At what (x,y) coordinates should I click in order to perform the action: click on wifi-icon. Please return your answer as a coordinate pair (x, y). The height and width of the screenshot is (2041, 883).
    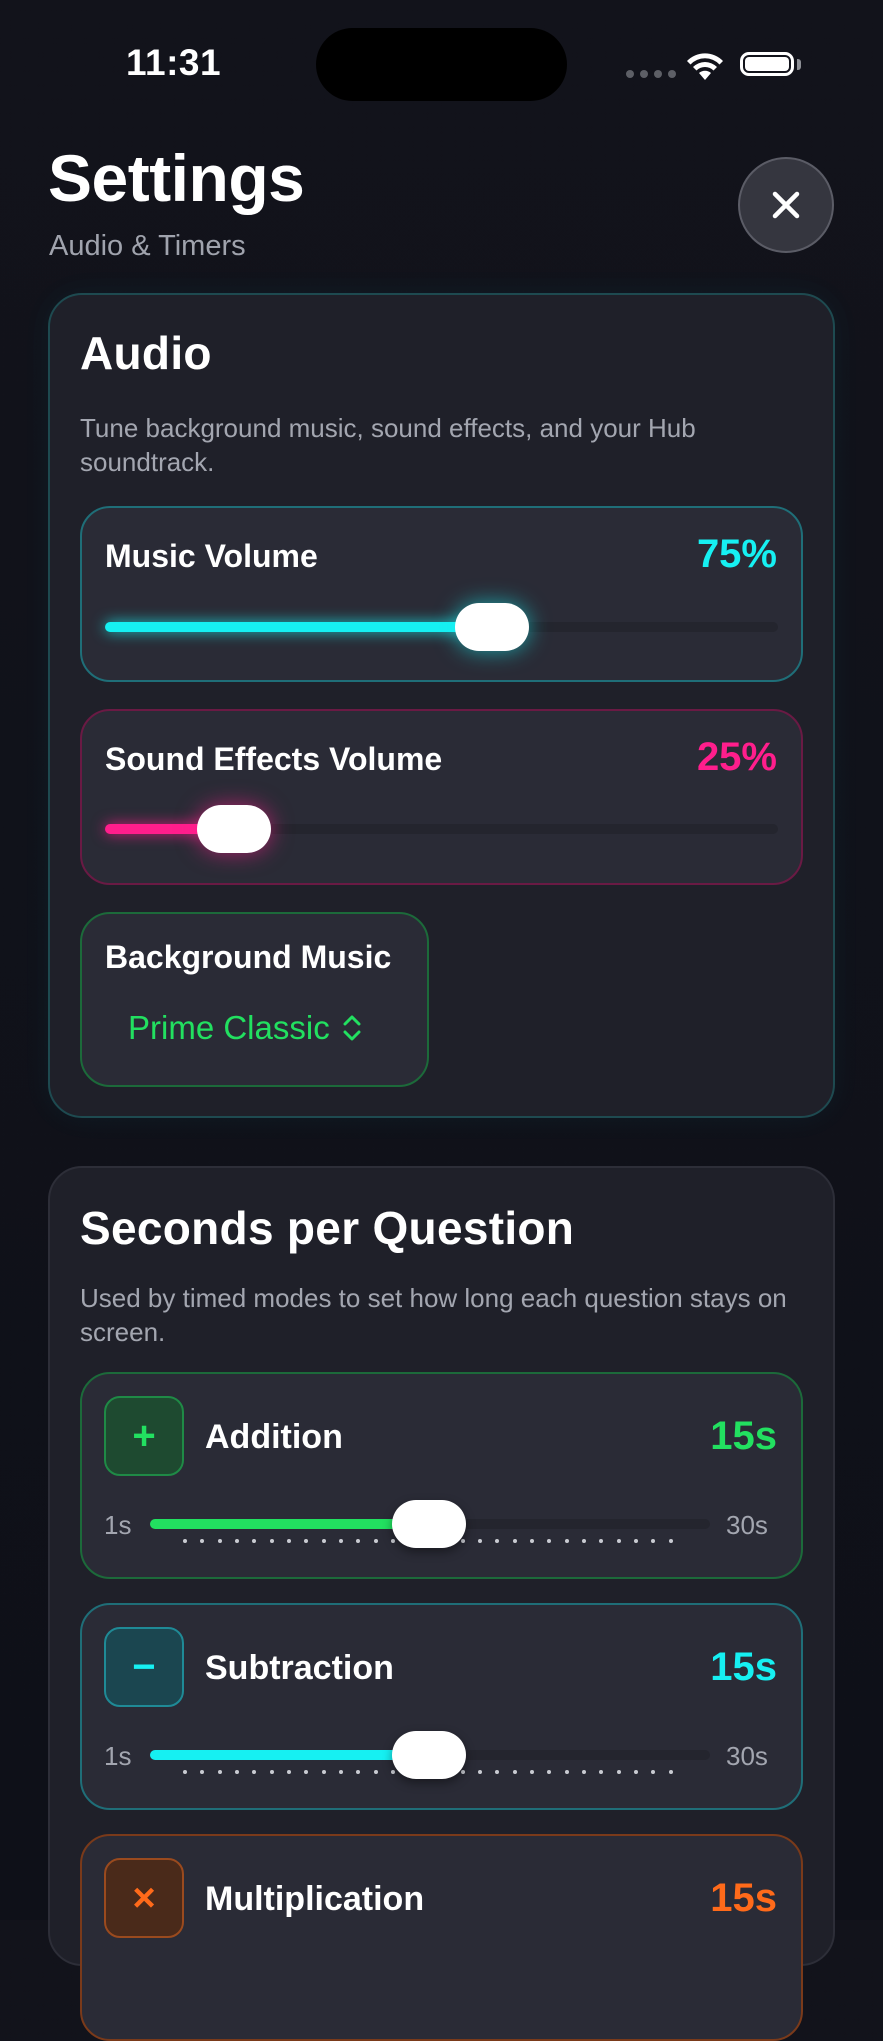
    Looking at the image, I should click on (705, 66).